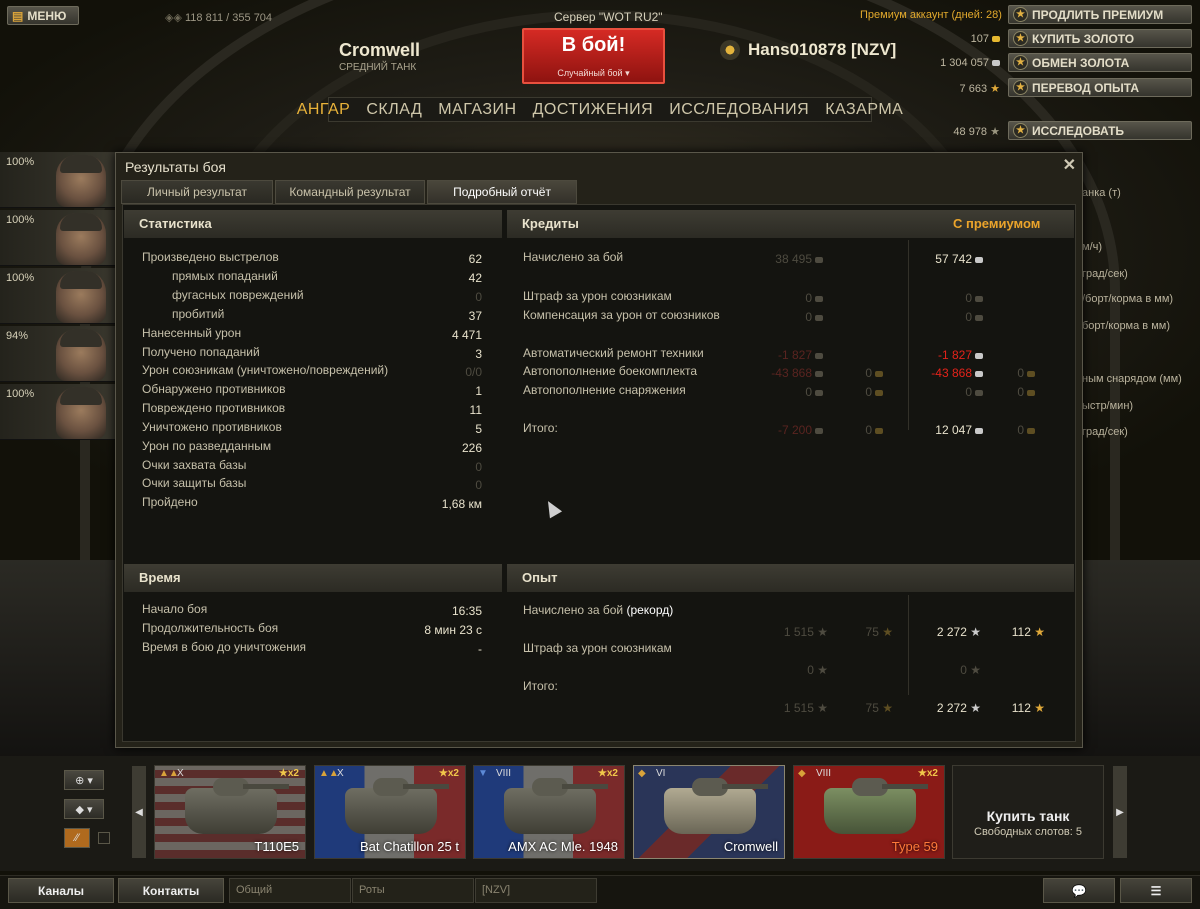 This screenshot has height=909, width=1200. I want to click on menu-button: ▤ МЕНЮ, so click(43, 15).